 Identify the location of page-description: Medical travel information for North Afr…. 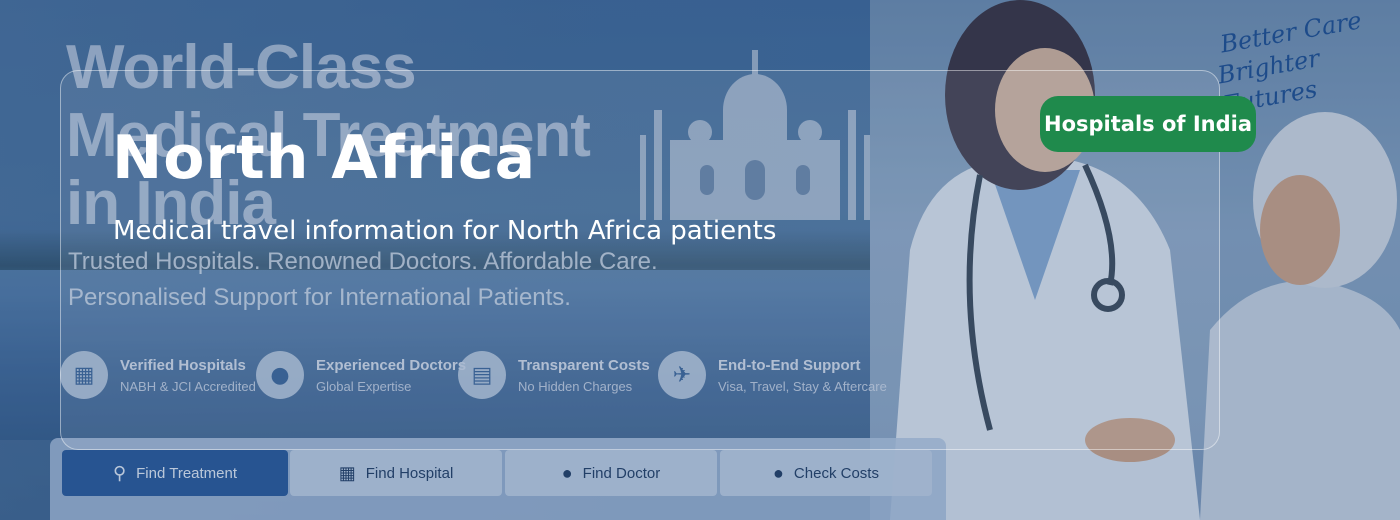
(445, 231).